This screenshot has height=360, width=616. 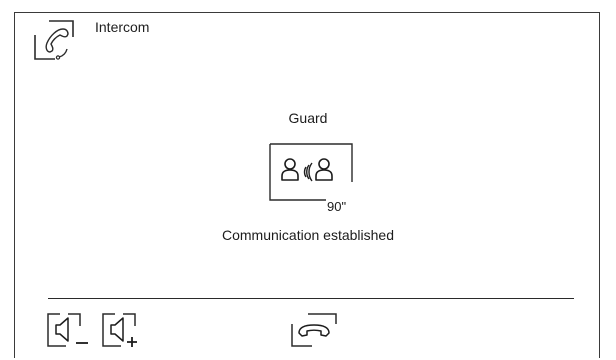 I want to click on page-title: Intercom, so click(x=122, y=27).